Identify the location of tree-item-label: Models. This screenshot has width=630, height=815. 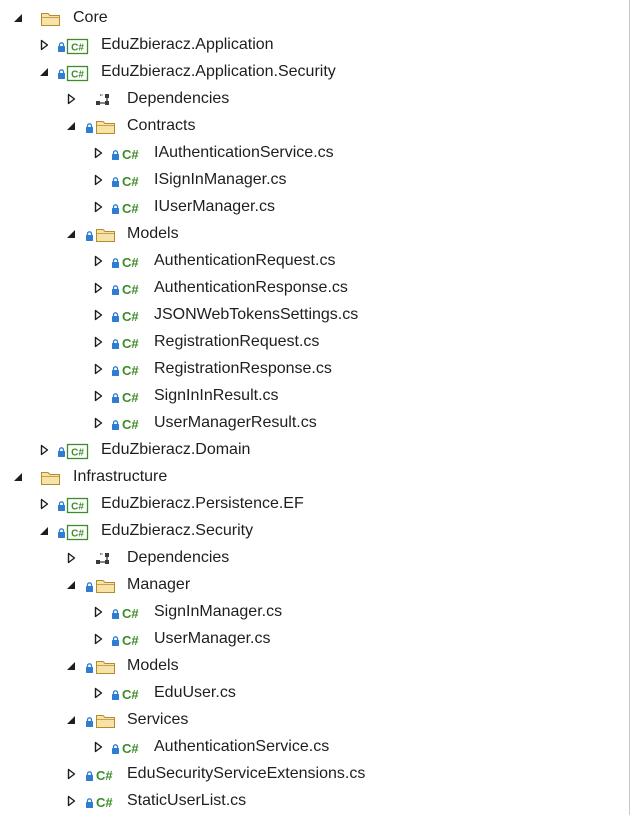
(153, 233).